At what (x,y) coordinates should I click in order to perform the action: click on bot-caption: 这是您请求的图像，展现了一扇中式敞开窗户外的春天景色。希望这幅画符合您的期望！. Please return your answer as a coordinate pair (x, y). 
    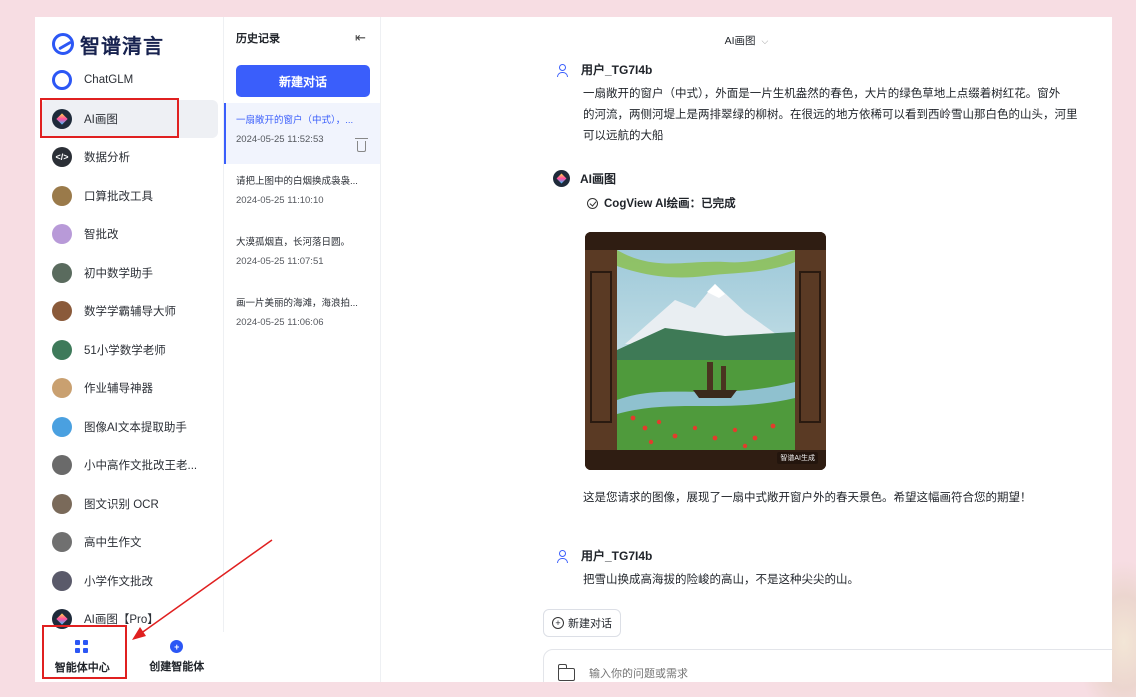
    Looking at the image, I should click on (793, 498).